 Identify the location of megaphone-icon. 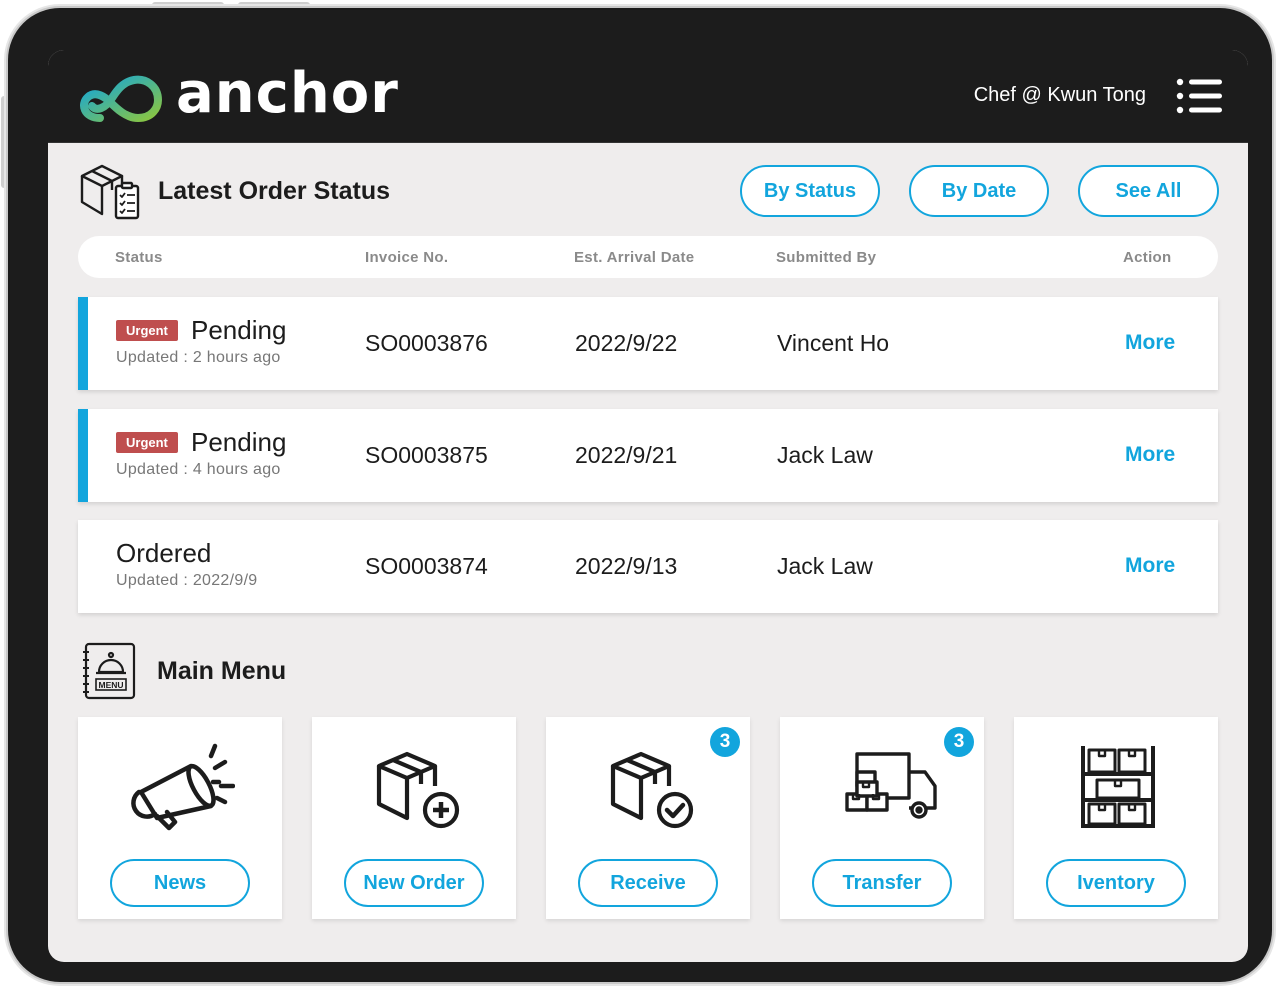
(180, 788).